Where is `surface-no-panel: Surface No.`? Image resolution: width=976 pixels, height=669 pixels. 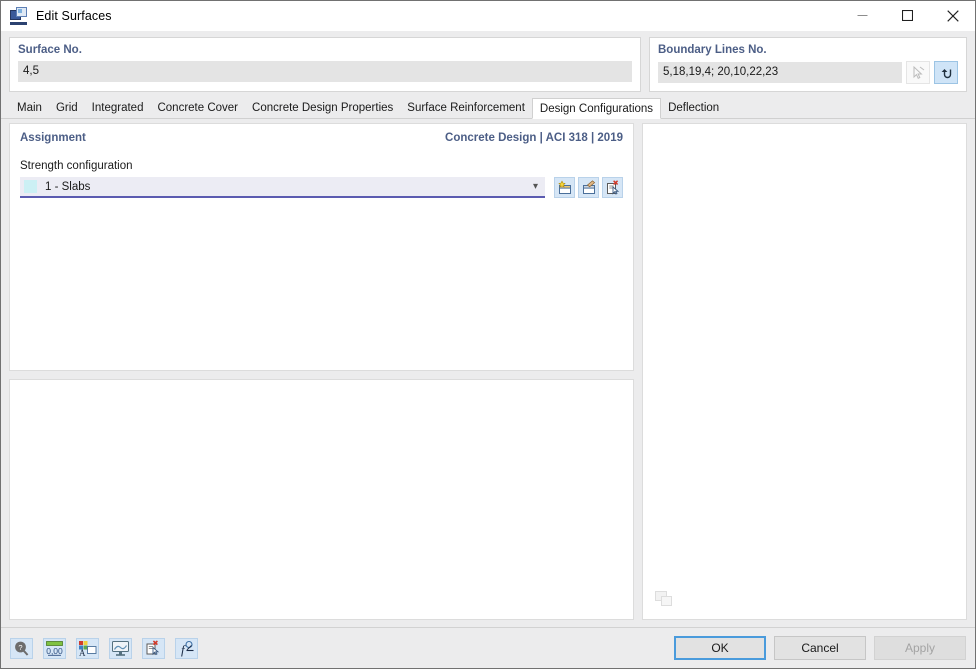
surface-no-panel: Surface No. is located at coordinates (325, 64).